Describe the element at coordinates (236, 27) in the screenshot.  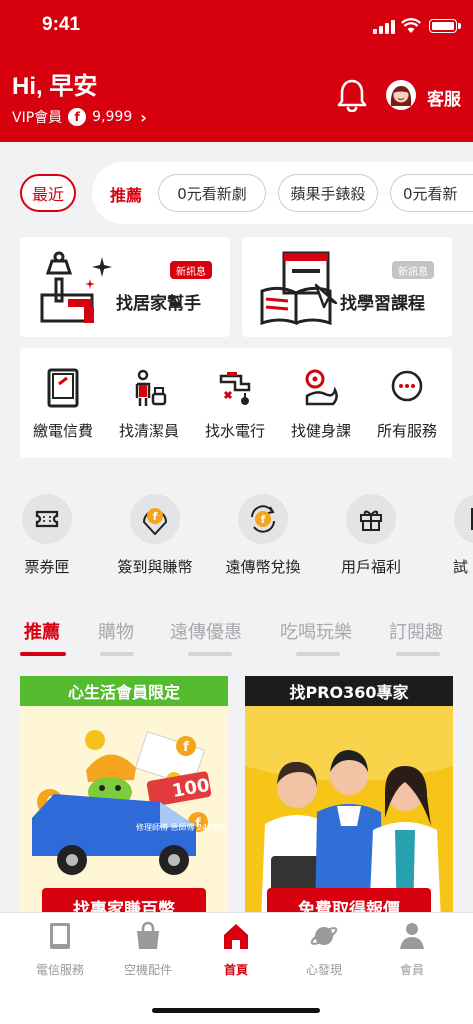
I see `status-bar: 9:41` at that location.